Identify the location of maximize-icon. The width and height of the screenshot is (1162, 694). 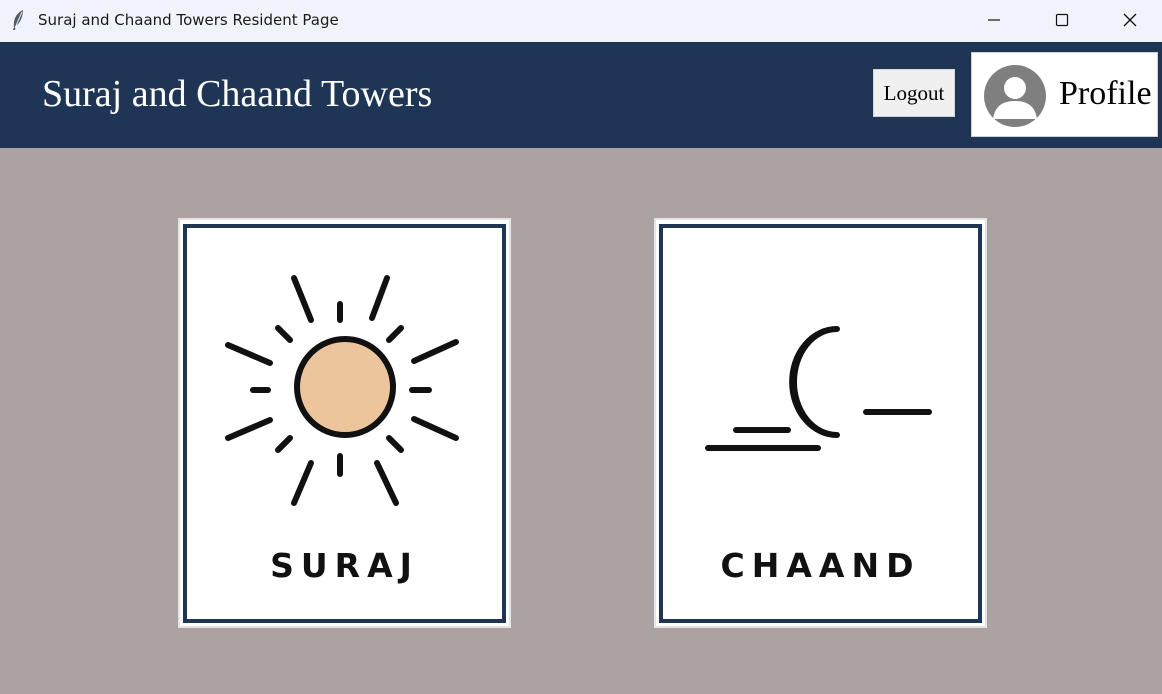
(1062, 21).